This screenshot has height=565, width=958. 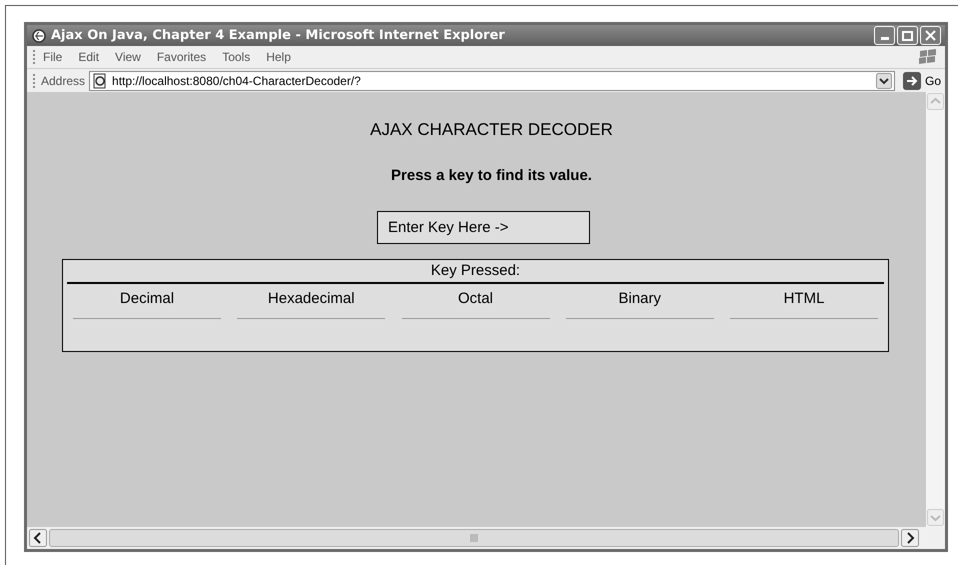 I want to click on menu-item: Tools, so click(x=236, y=57).